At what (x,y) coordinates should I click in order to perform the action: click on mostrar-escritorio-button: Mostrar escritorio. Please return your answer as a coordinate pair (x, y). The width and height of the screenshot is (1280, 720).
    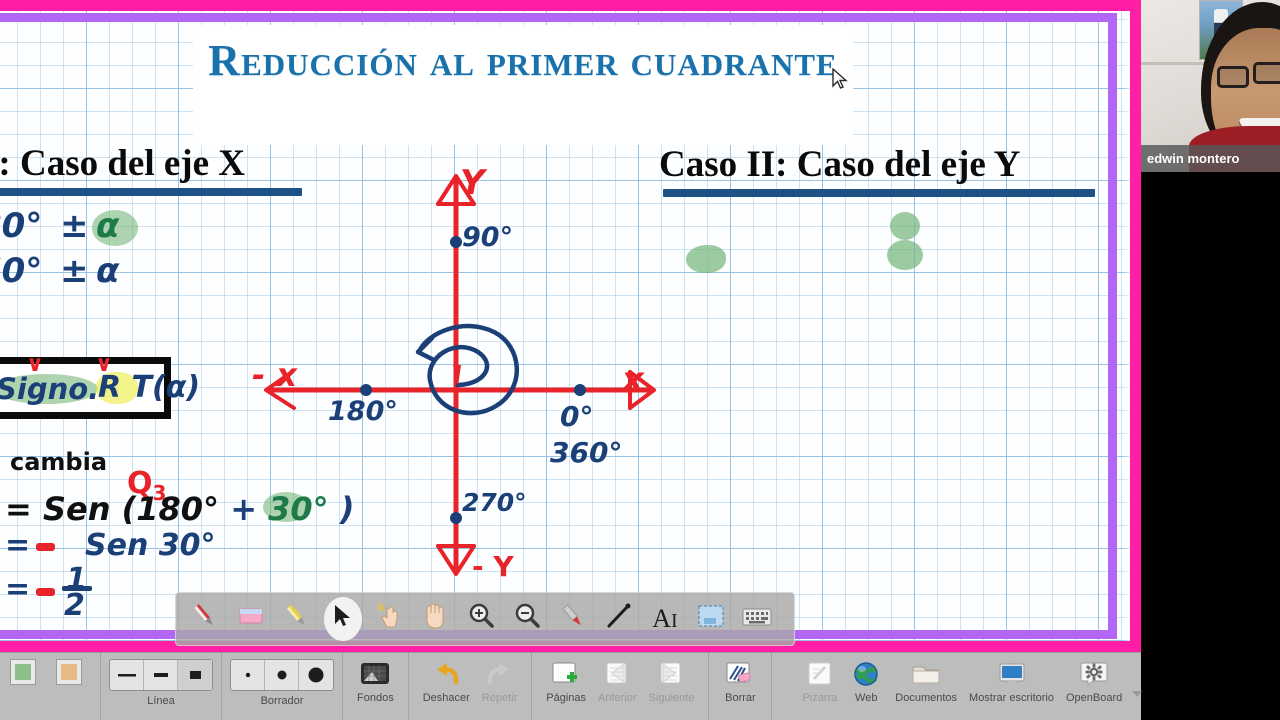
    Looking at the image, I should click on (1011, 681).